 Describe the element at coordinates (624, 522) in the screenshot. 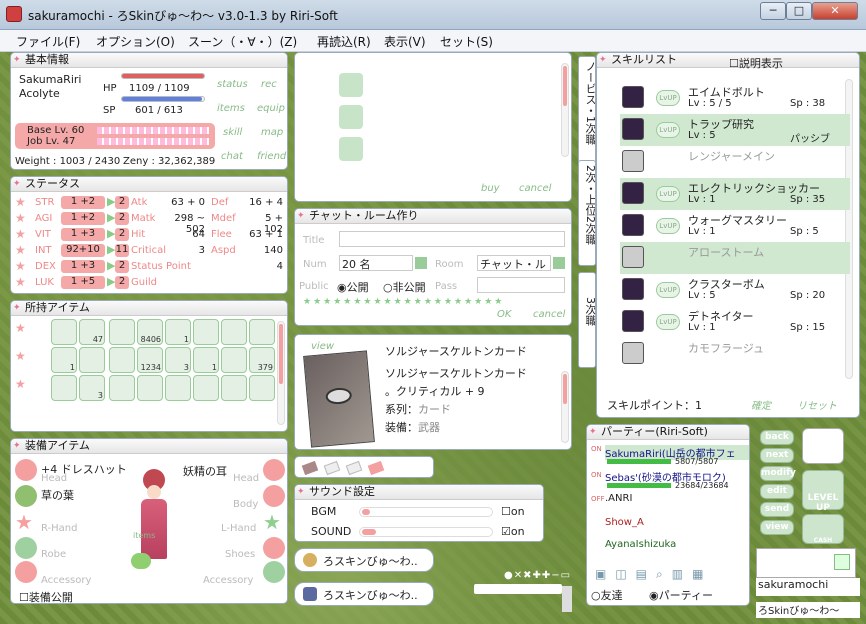

I see `party-member-4: Show_A` at that location.